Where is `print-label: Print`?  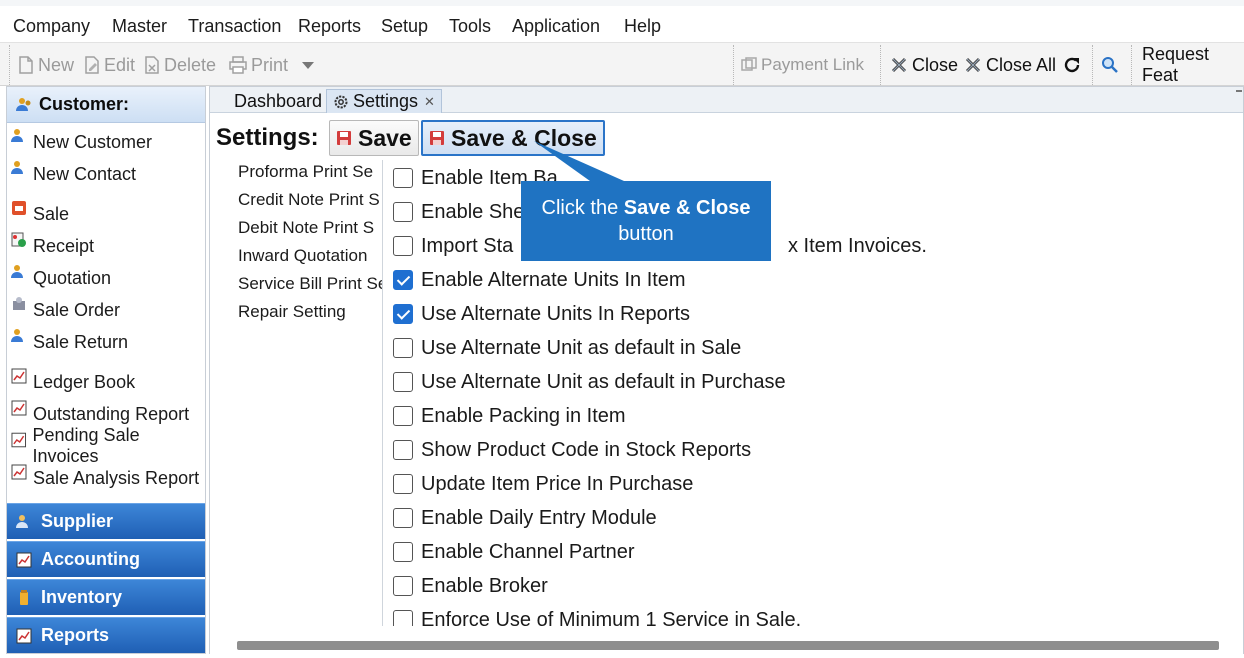
print-label: Print is located at coordinates (270, 64).